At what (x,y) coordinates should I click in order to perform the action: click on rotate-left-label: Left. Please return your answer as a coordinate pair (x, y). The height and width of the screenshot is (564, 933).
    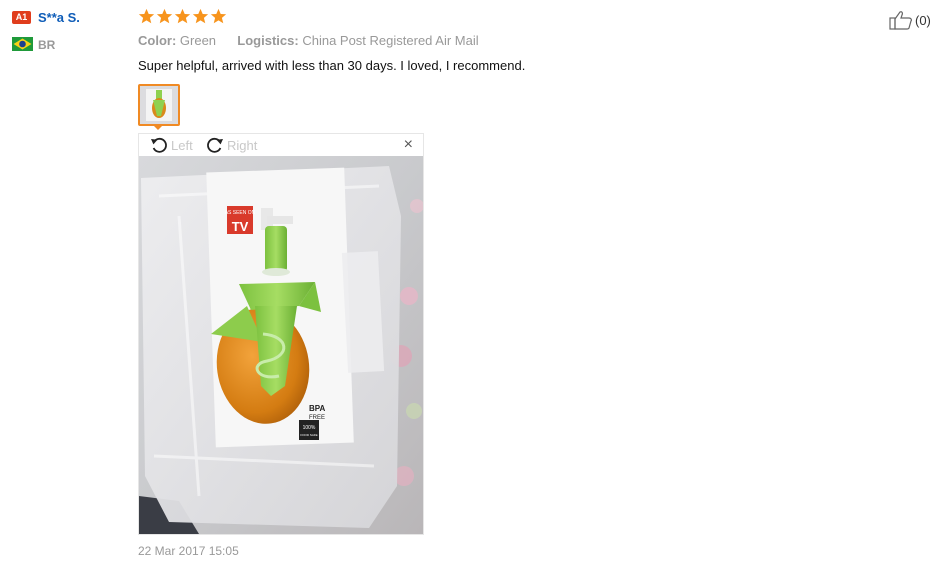
    Looking at the image, I should click on (182, 145).